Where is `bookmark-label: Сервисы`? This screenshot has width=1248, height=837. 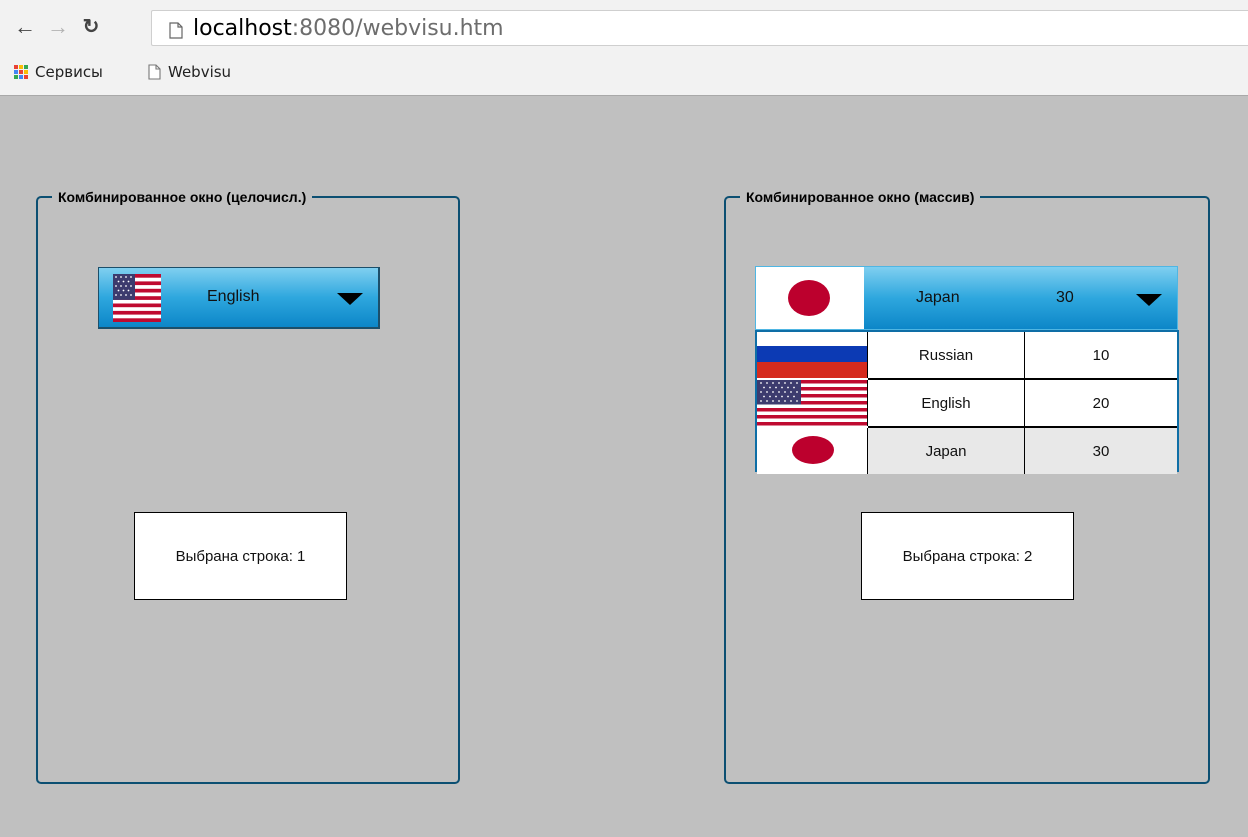 bookmark-label: Сервисы is located at coordinates (69, 72).